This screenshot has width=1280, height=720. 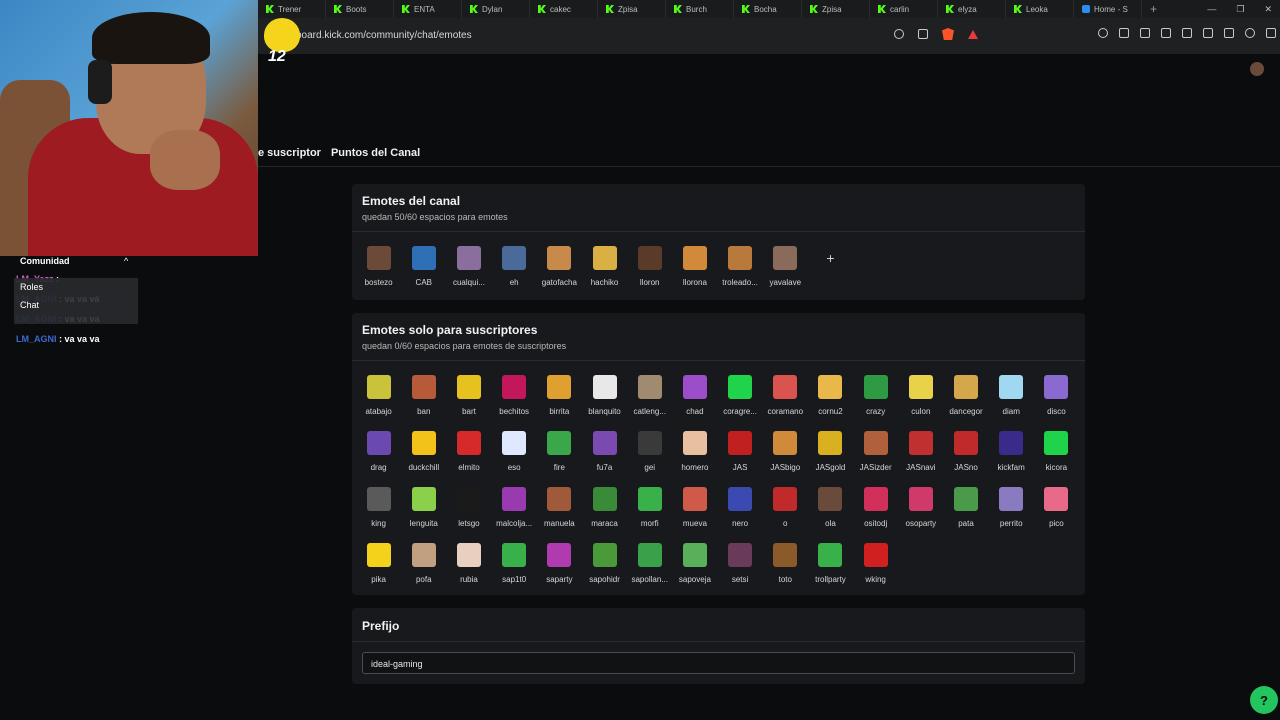 I want to click on browser-tab: Home - S, so click(x=1108, y=9).